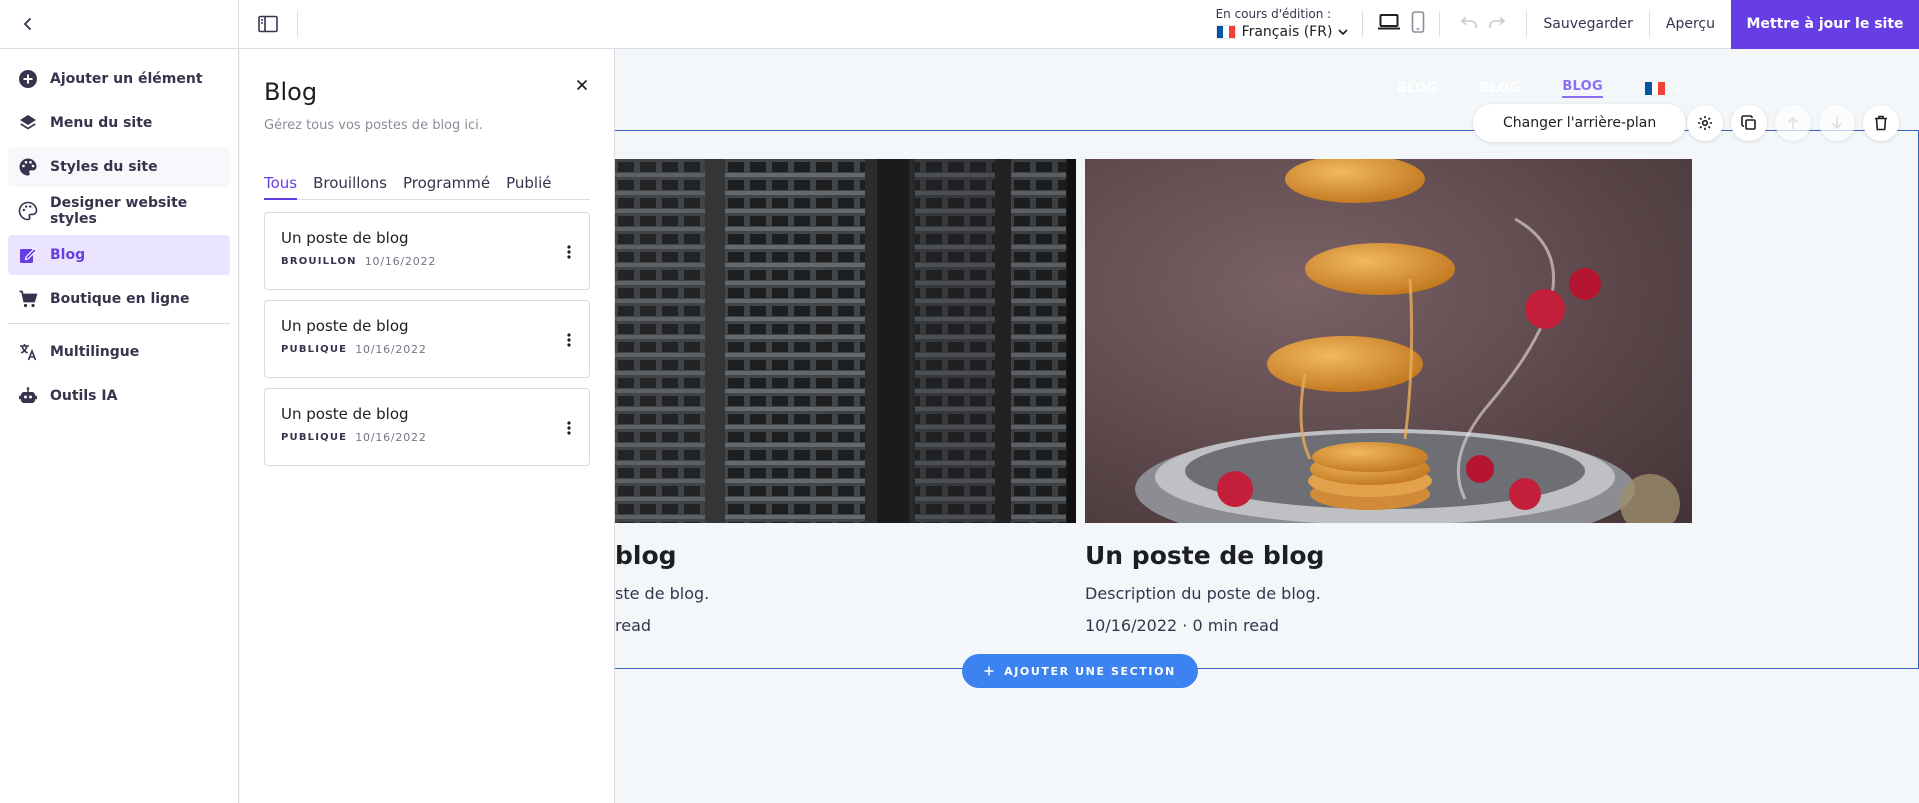 This screenshot has height=803, width=1919. I want to click on sidebar-item-label: Styles du site, so click(104, 167).